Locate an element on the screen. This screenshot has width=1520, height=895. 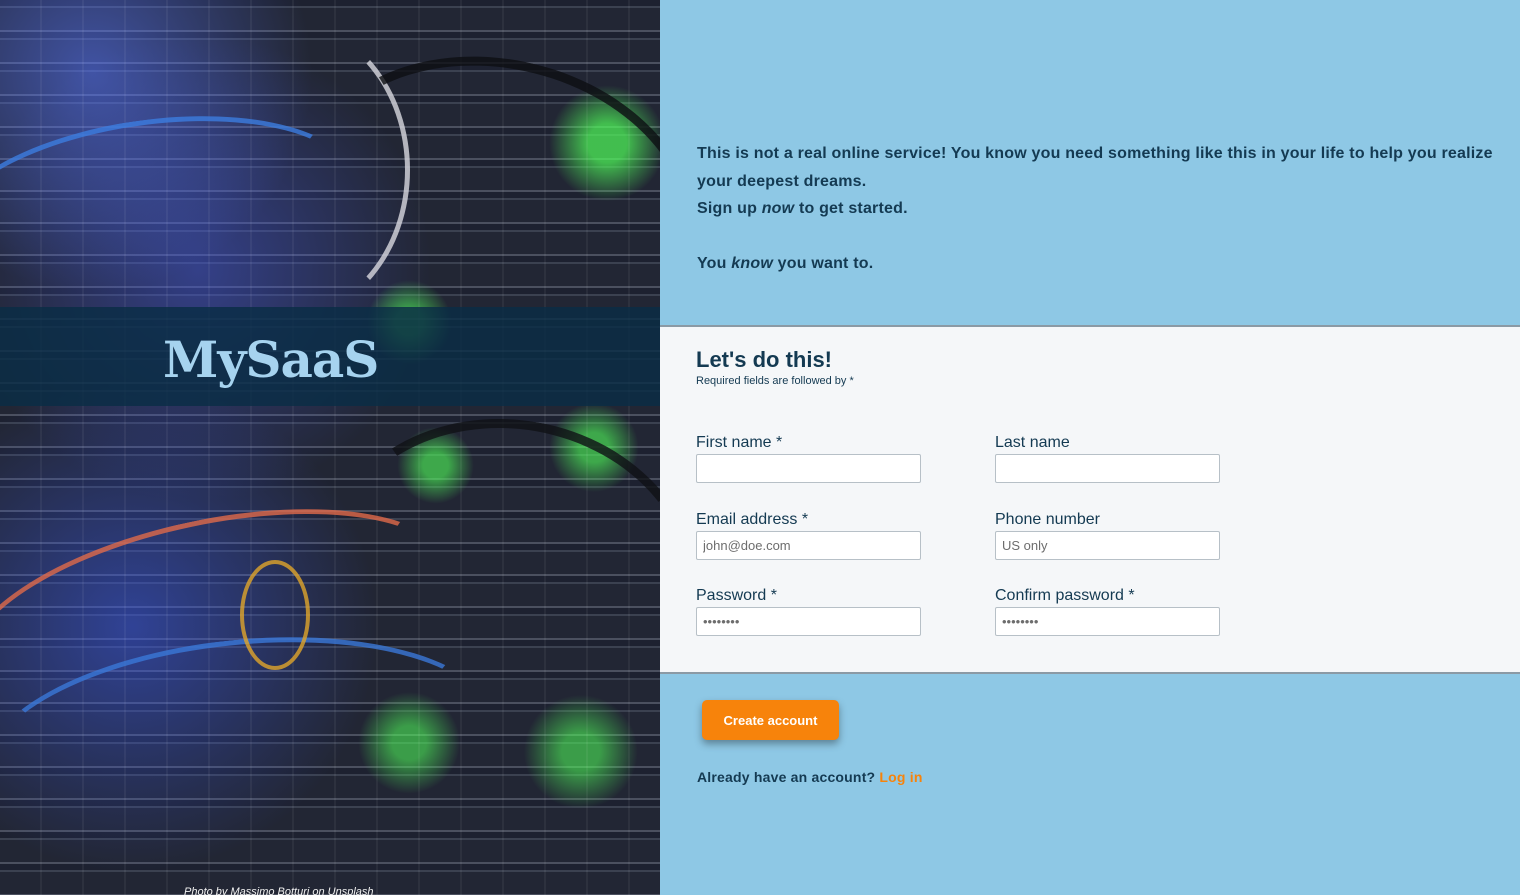
form-title: Let's do this! is located at coordinates (764, 359).